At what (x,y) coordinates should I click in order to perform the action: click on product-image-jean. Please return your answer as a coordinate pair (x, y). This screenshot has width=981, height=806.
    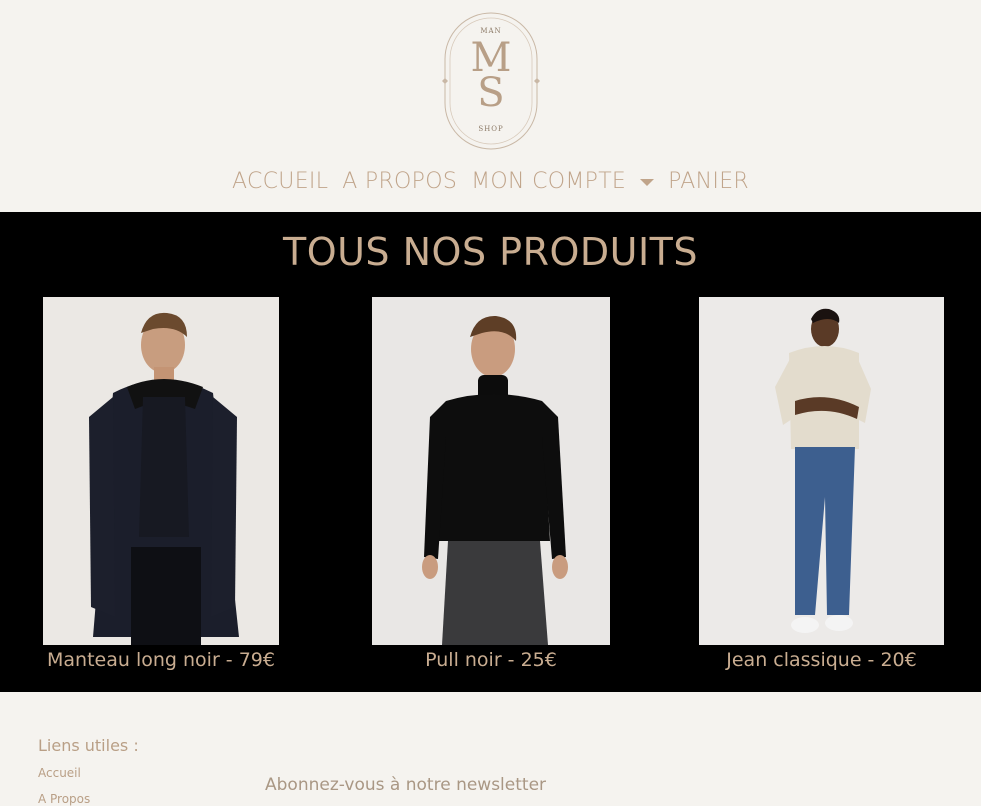
    Looking at the image, I should click on (821, 471).